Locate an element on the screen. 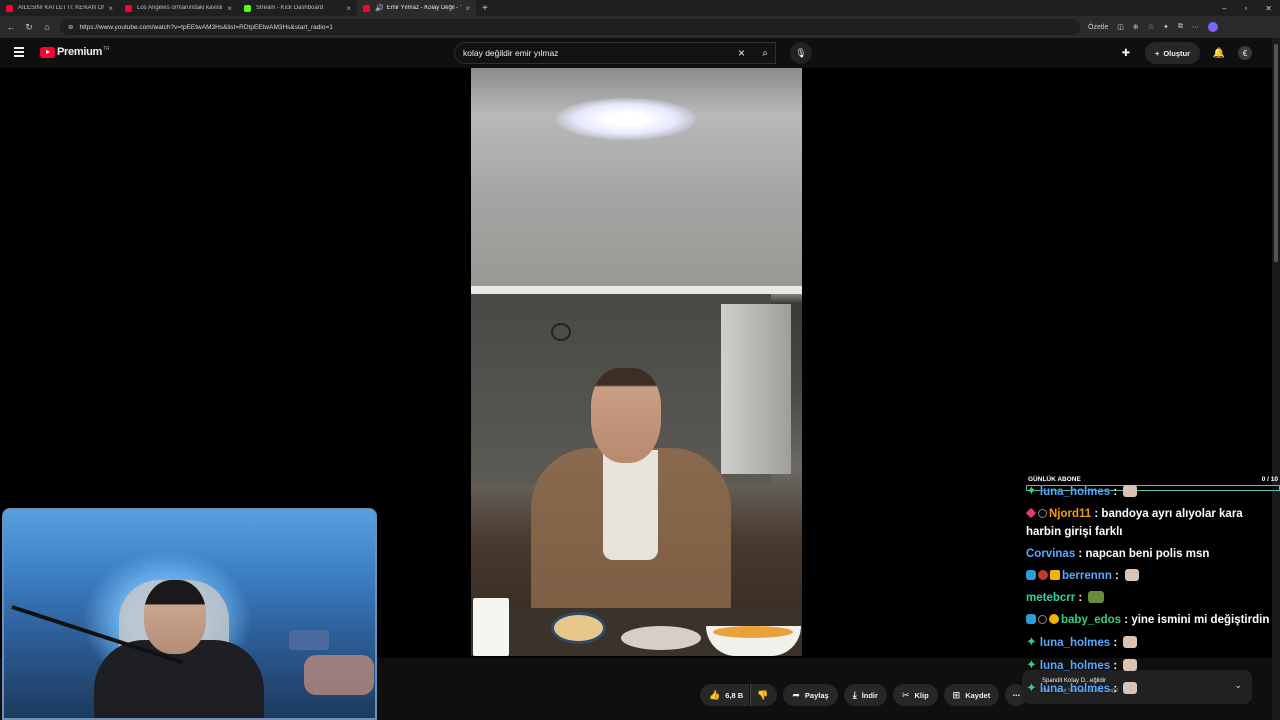 This screenshot has width=1280, height=720. reader-icon: ◫ is located at coordinates (1120, 27).